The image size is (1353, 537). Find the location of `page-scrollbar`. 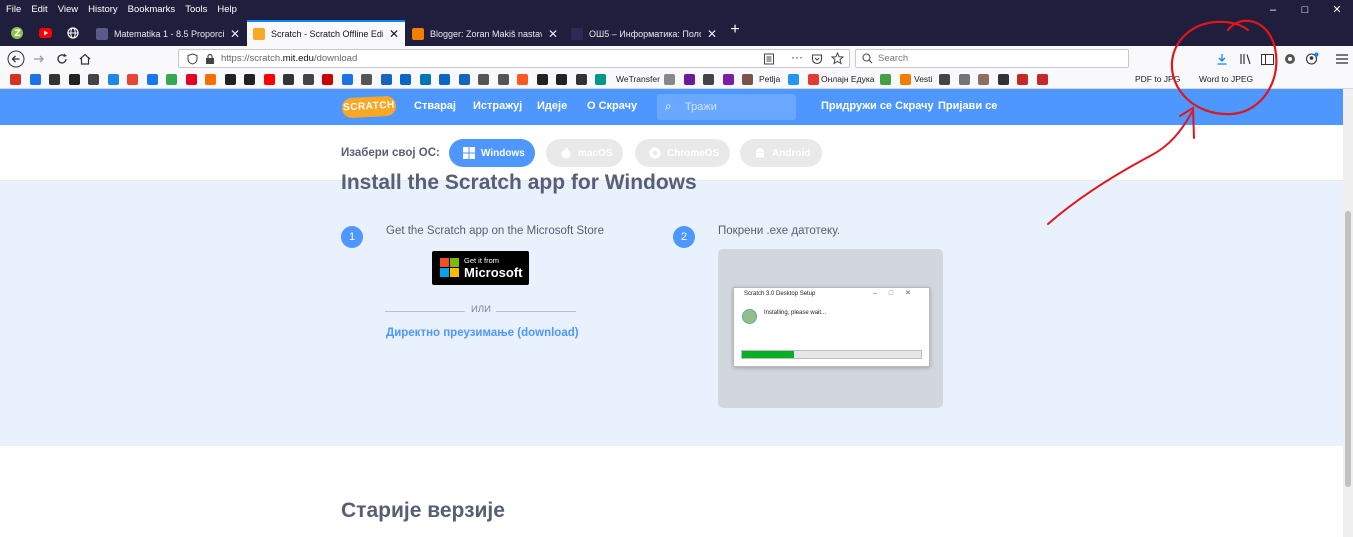

page-scrollbar is located at coordinates (1348, 313).